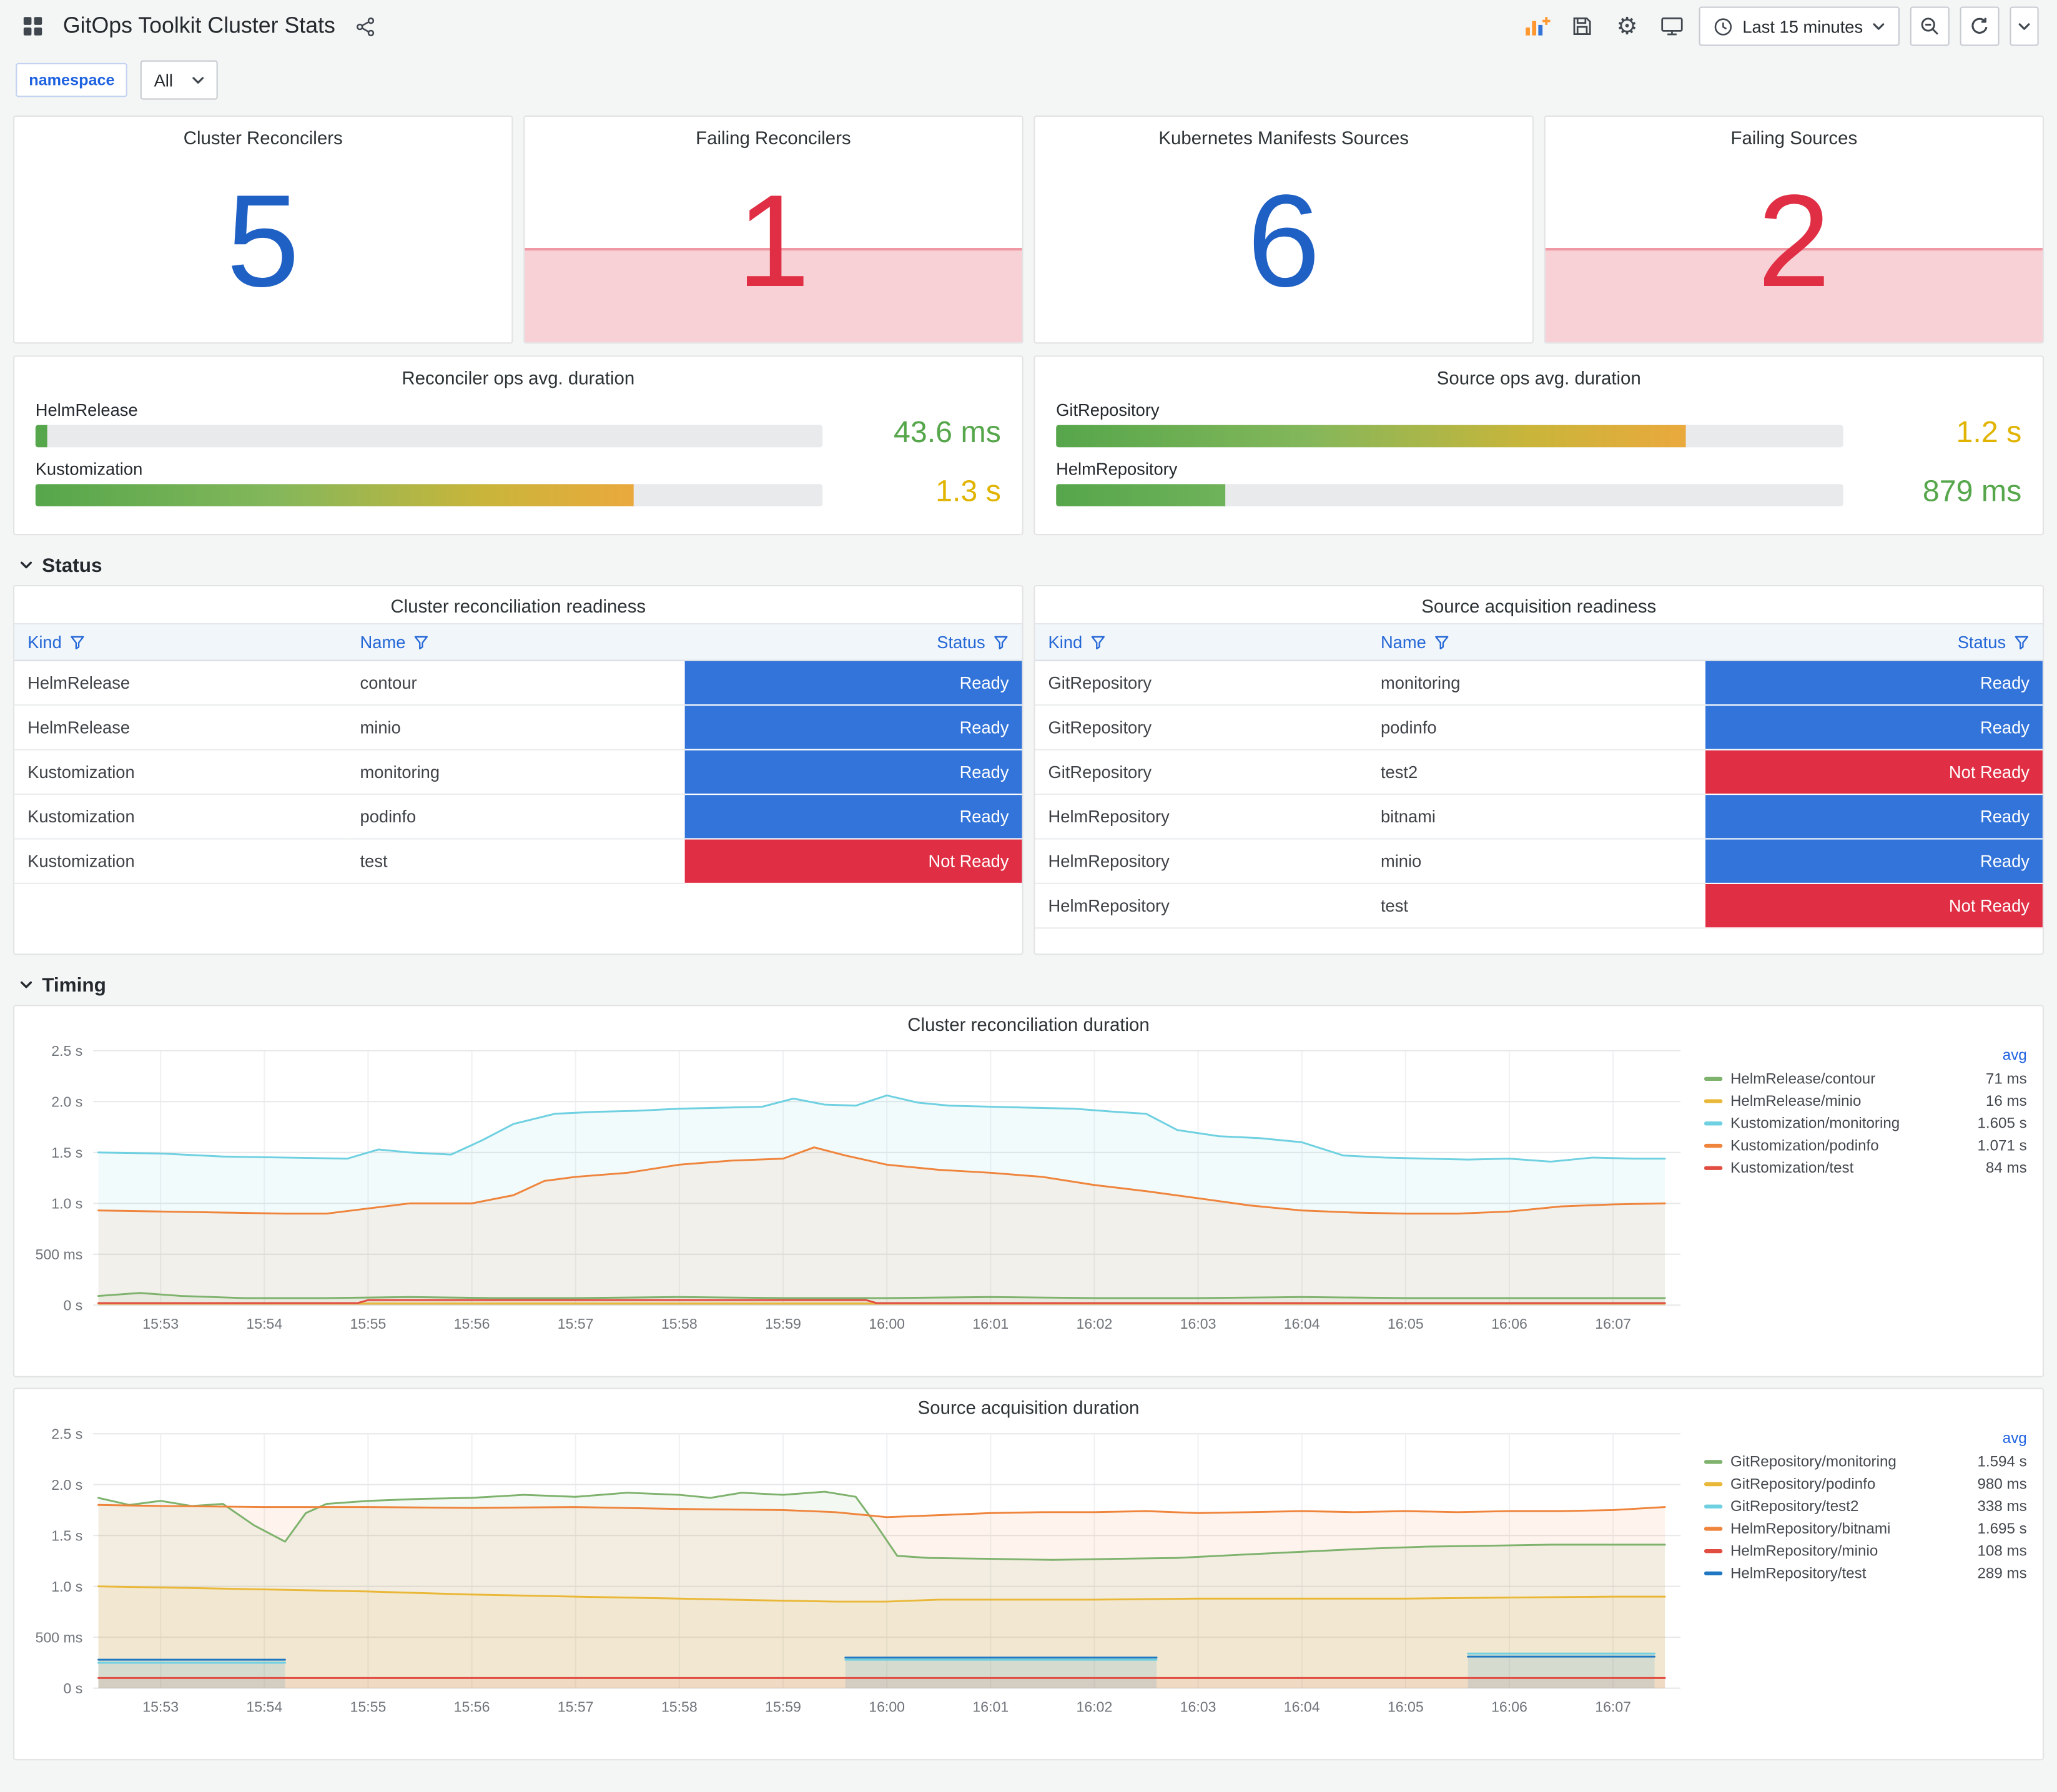 The height and width of the screenshot is (1792, 2057). Describe the element at coordinates (1865, 1123) in the screenshot. I see `legend-item: Kustomization/monitoring 1.605 s` at that location.